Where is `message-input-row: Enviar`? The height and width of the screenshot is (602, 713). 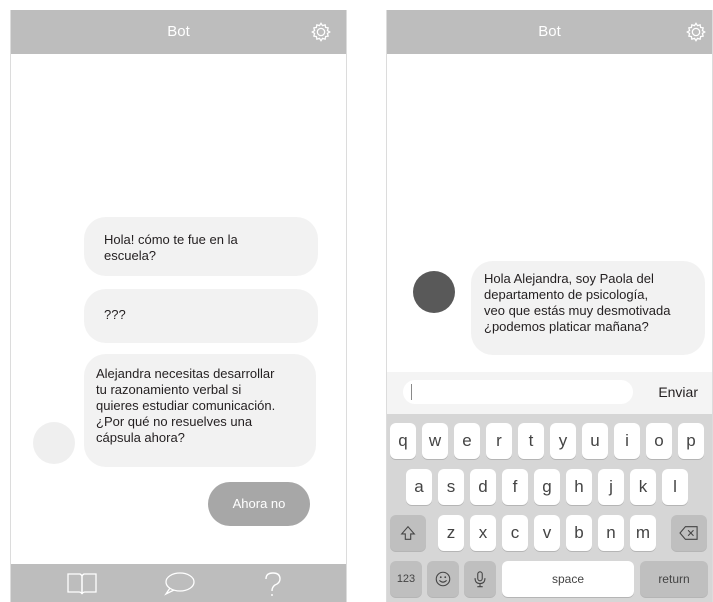
message-input-row: Enviar is located at coordinates (549, 393).